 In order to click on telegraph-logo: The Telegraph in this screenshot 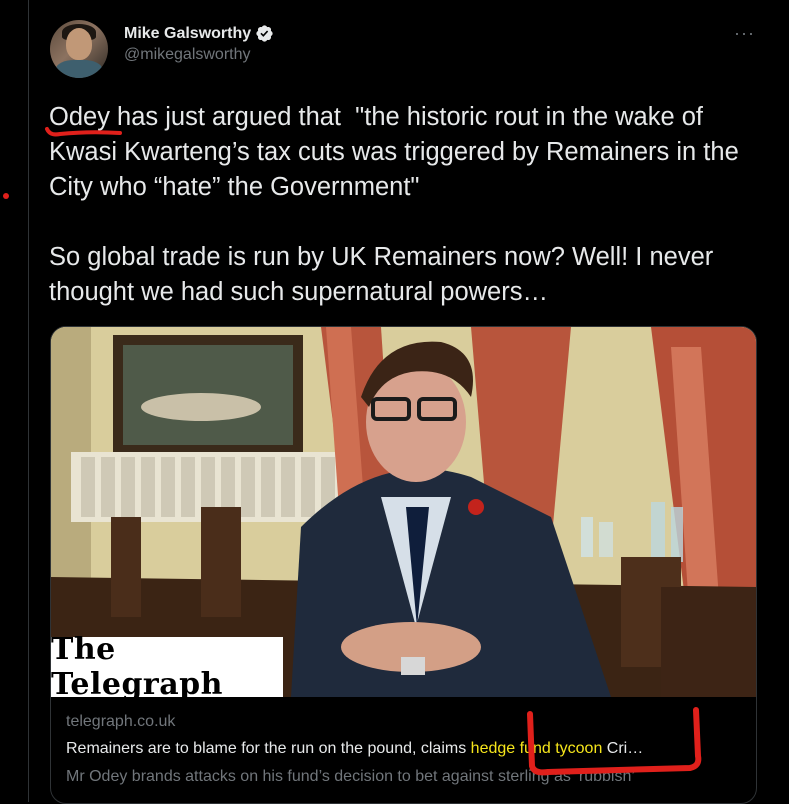, I will do `click(167, 664)`.